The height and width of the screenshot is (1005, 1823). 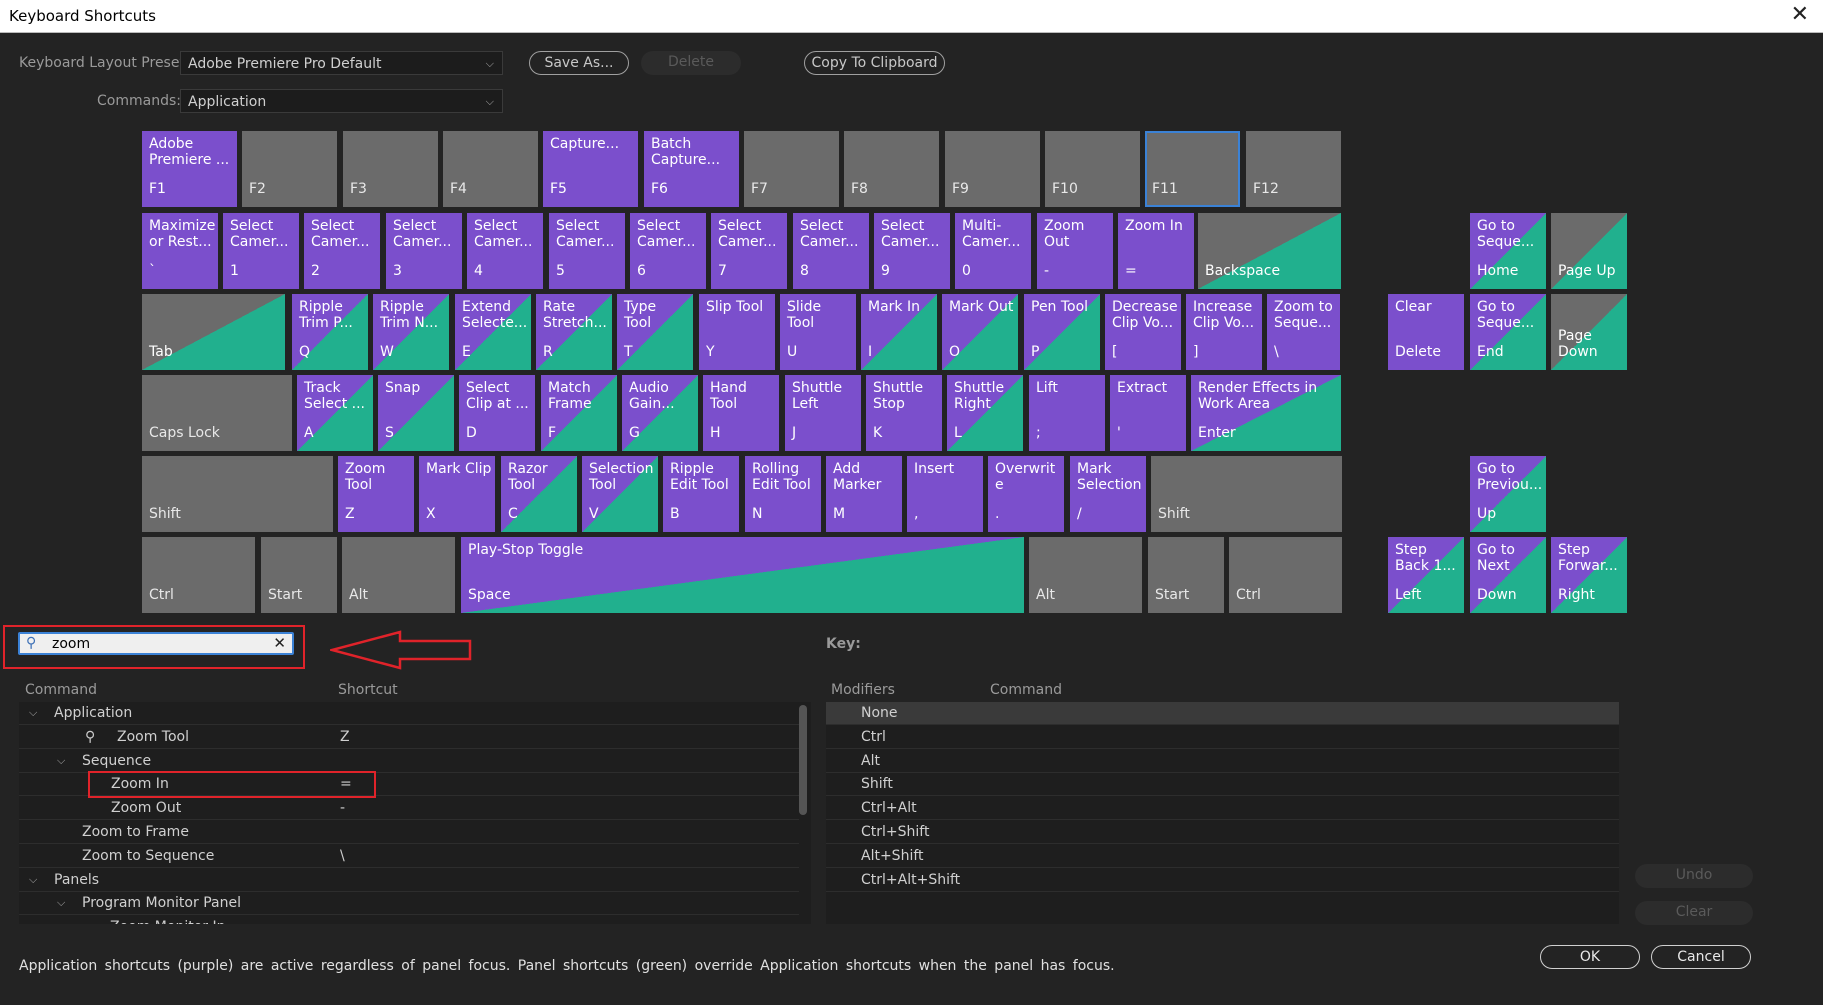 I want to click on key-e: Extend Selecte... E, so click(x=493, y=332).